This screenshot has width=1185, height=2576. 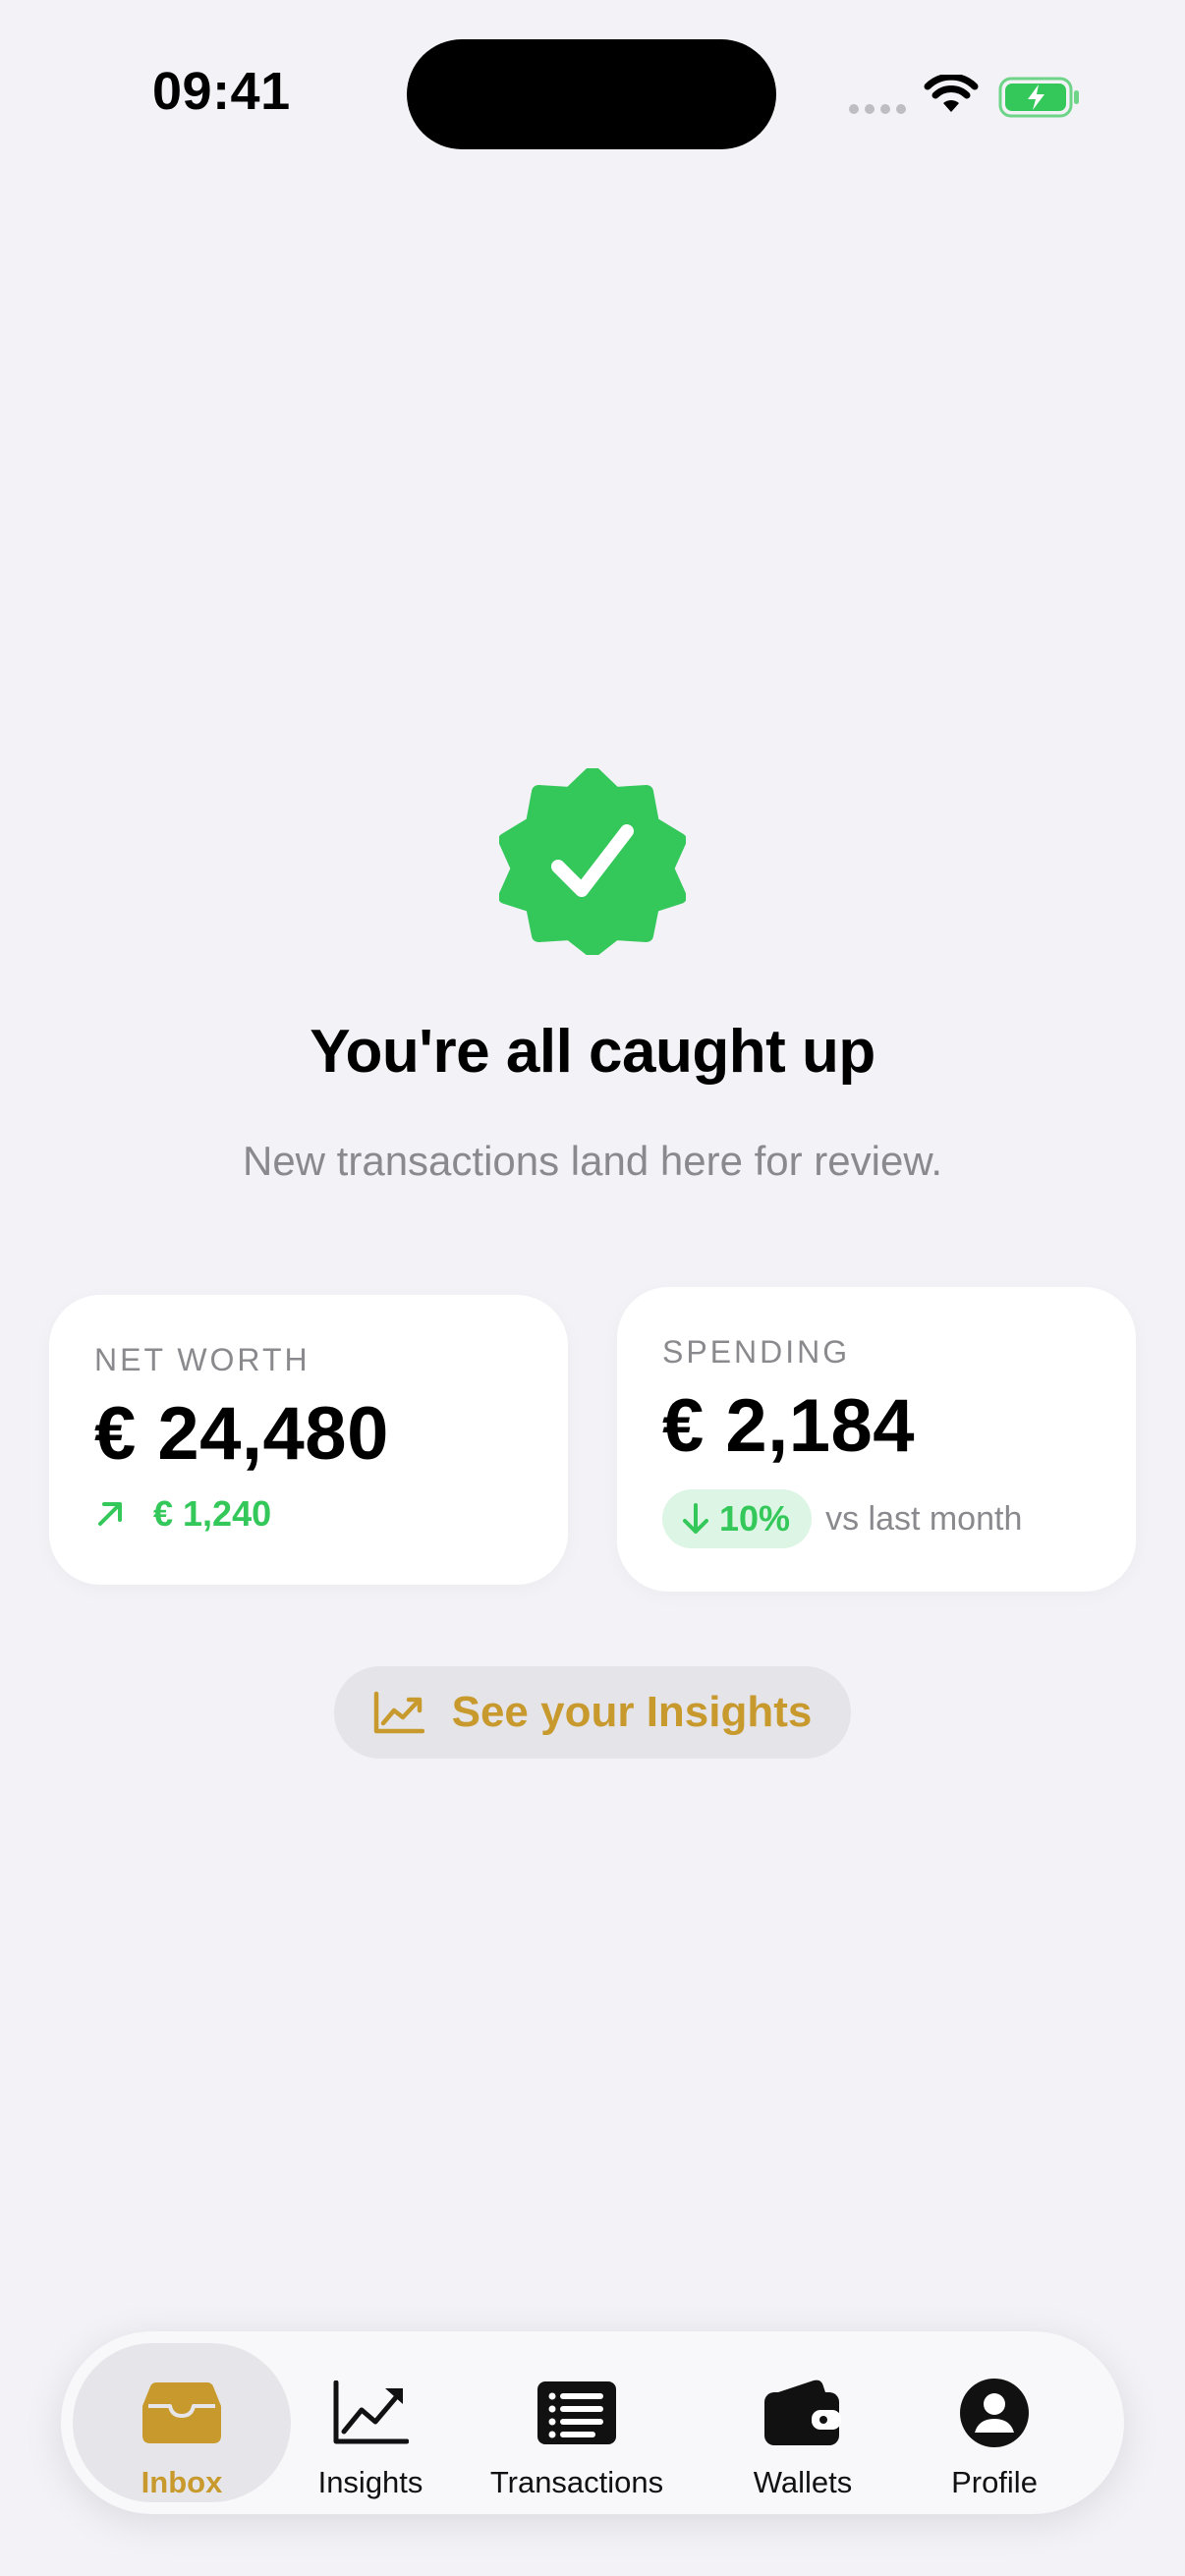 I want to click on see-insights-button: See your Insights, so click(x=592, y=1712).